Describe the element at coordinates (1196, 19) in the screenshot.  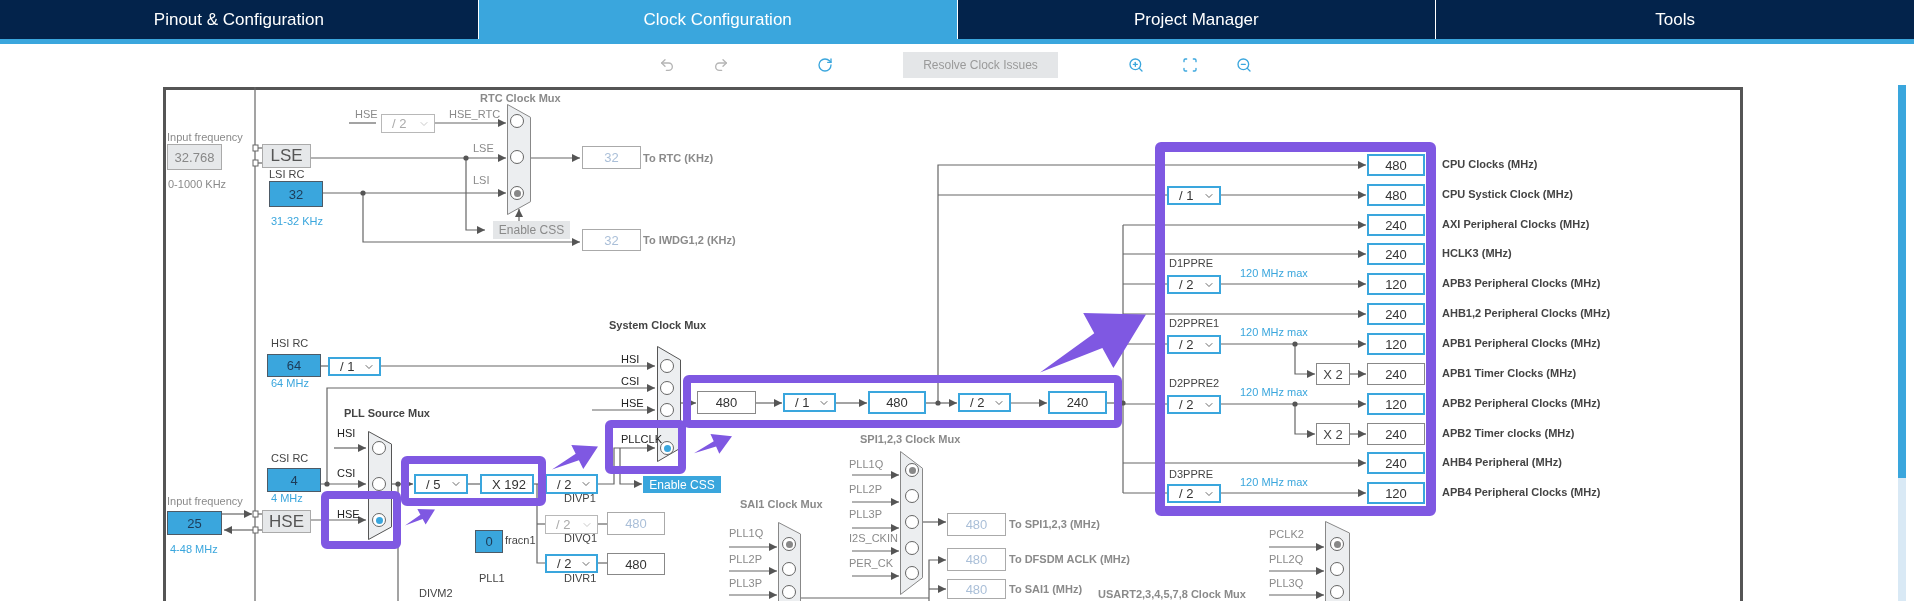
I see `tab: Project Manager` at that location.